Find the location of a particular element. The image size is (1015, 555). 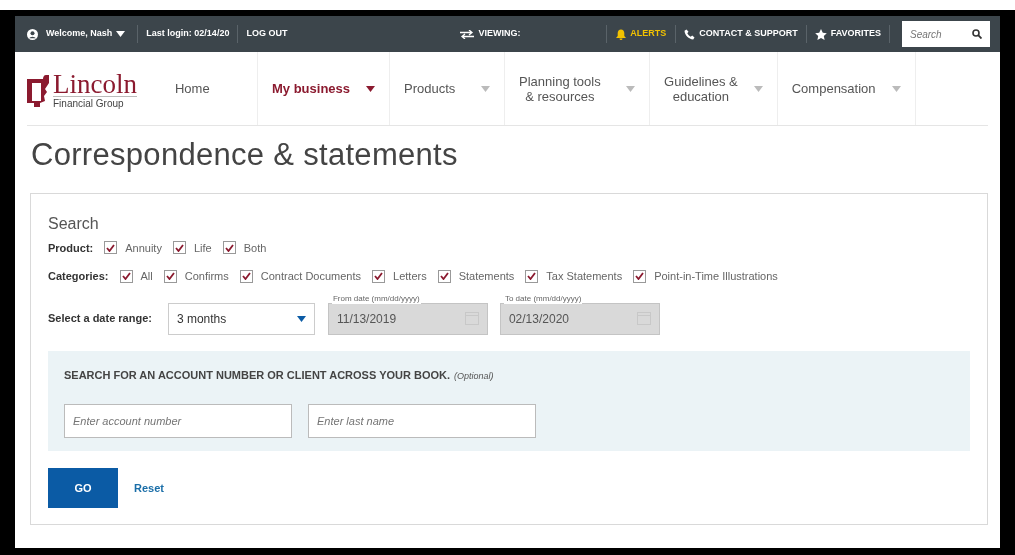

viewing-label: VIEWING: is located at coordinates (499, 34).